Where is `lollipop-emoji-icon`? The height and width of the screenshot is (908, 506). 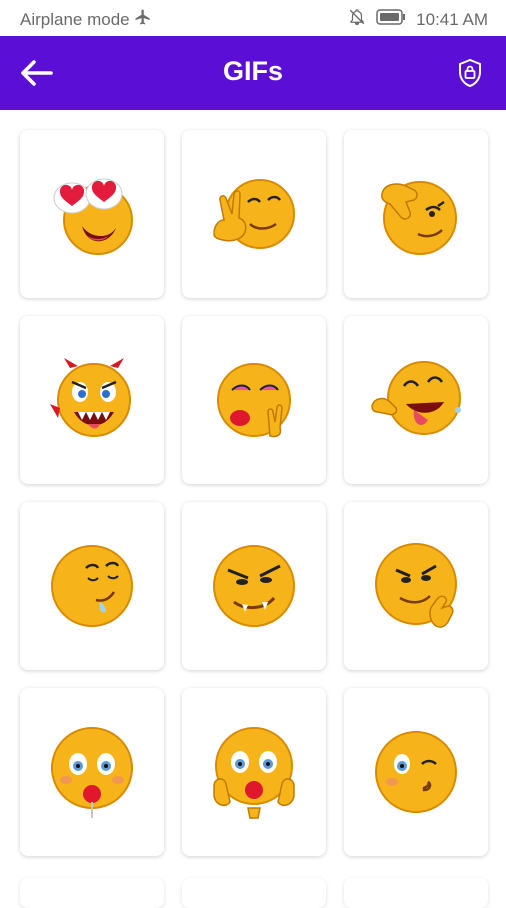
lollipop-emoji-icon is located at coordinates (92, 772).